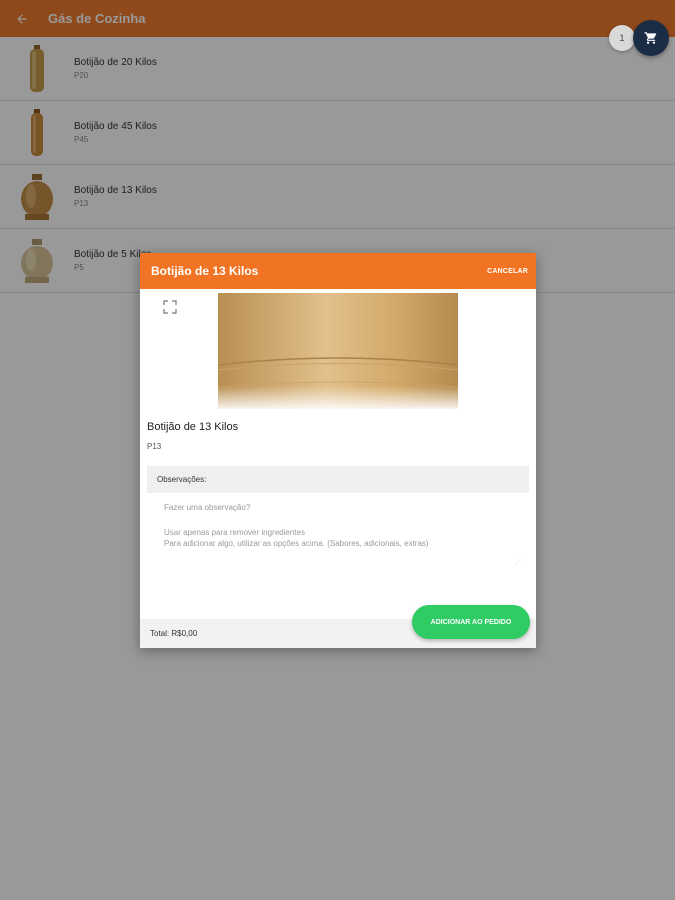 This screenshot has height=900, width=675. Describe the element at coordinates (518, 562) in the screenshot. I see `resize-grip-icon: ⋰` at that location.